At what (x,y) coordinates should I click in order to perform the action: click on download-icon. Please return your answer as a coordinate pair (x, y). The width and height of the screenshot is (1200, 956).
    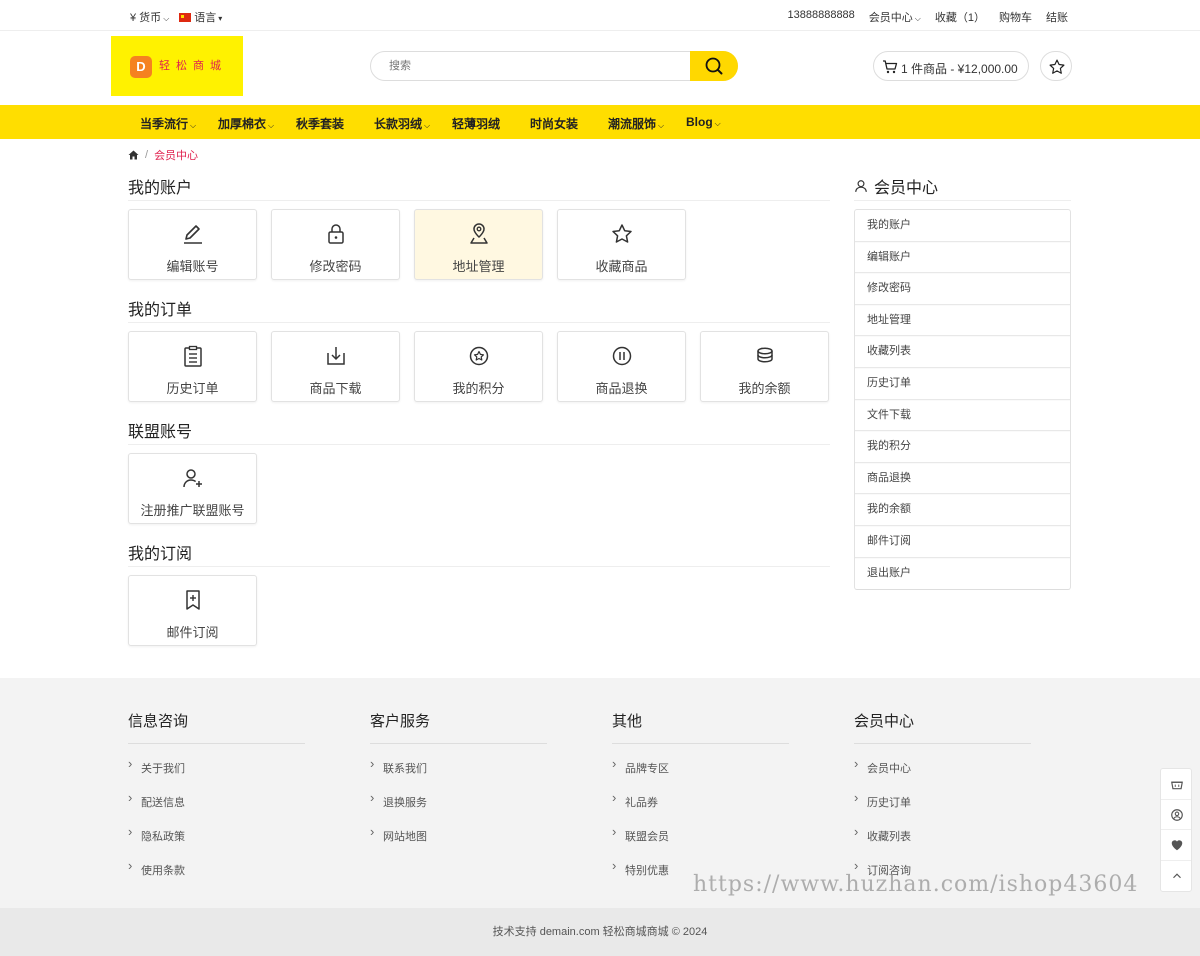
    Looking at the image, I should click on (335, 356).